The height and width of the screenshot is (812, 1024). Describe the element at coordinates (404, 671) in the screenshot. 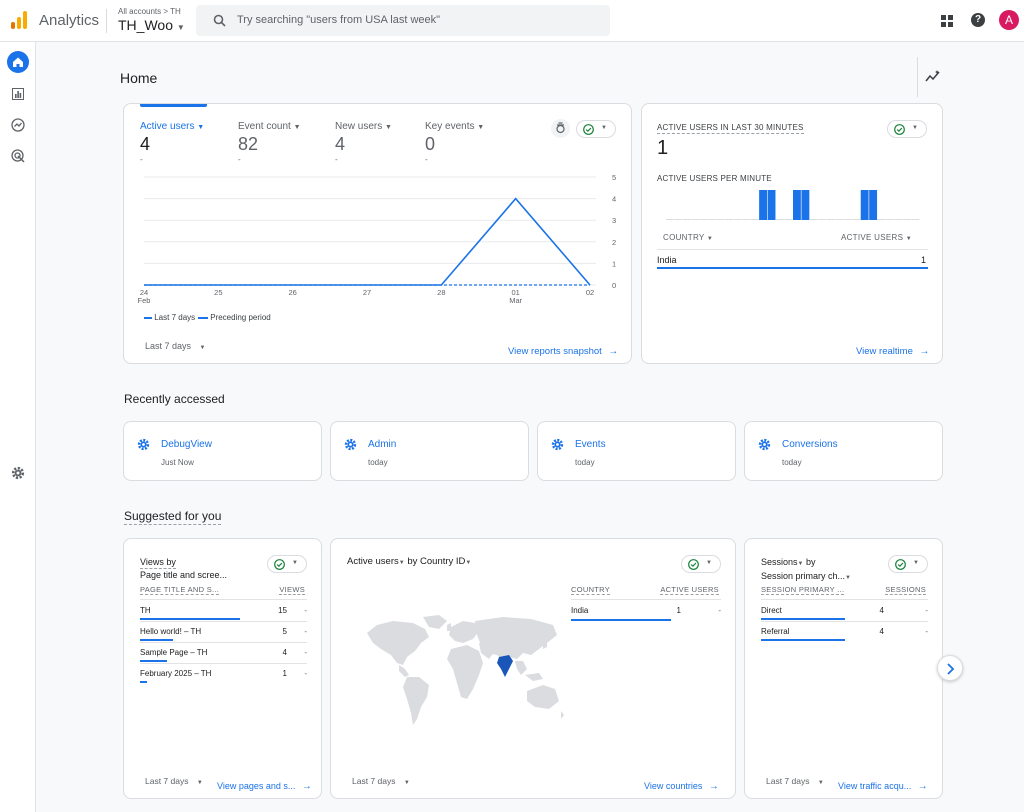

I see `map-central-america` at that location.